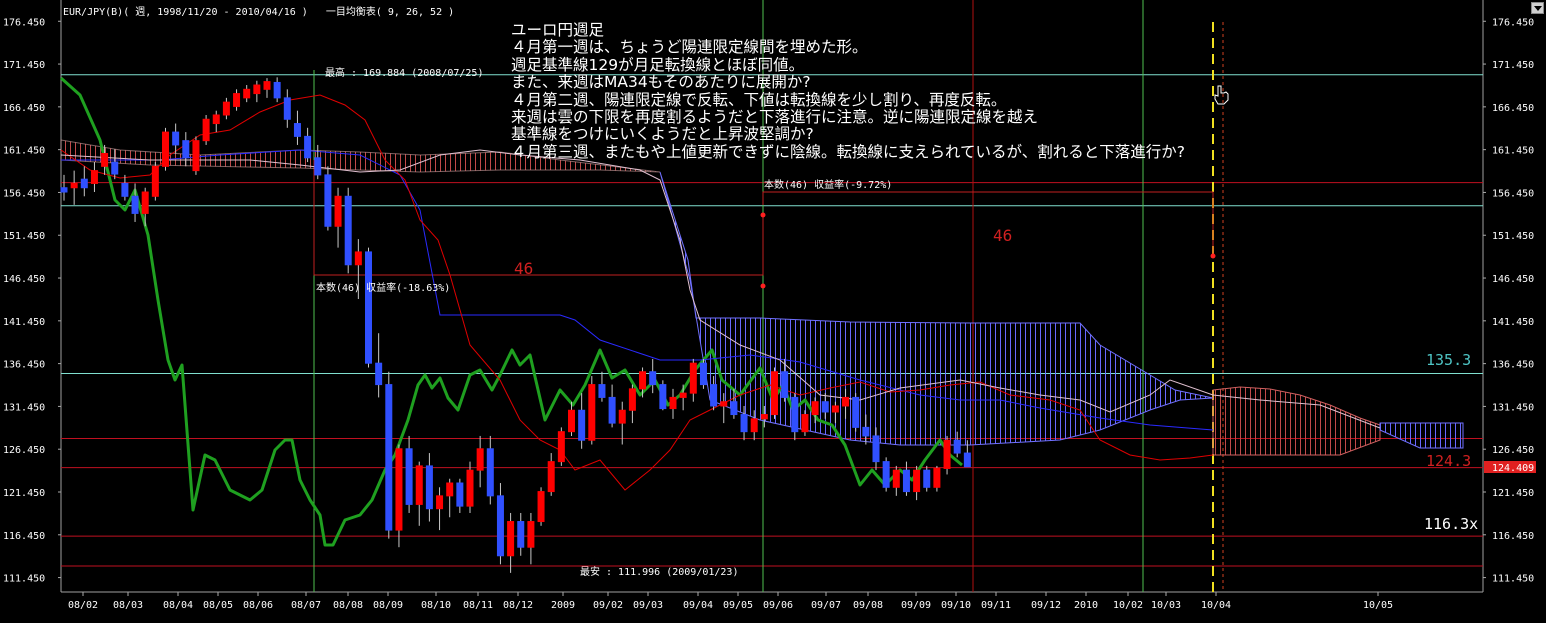  Describe the element at coordinates (828, 184) in the screenshot. I see `count-label-2: 本数(46) 収益率(-9.72%)` at that location.